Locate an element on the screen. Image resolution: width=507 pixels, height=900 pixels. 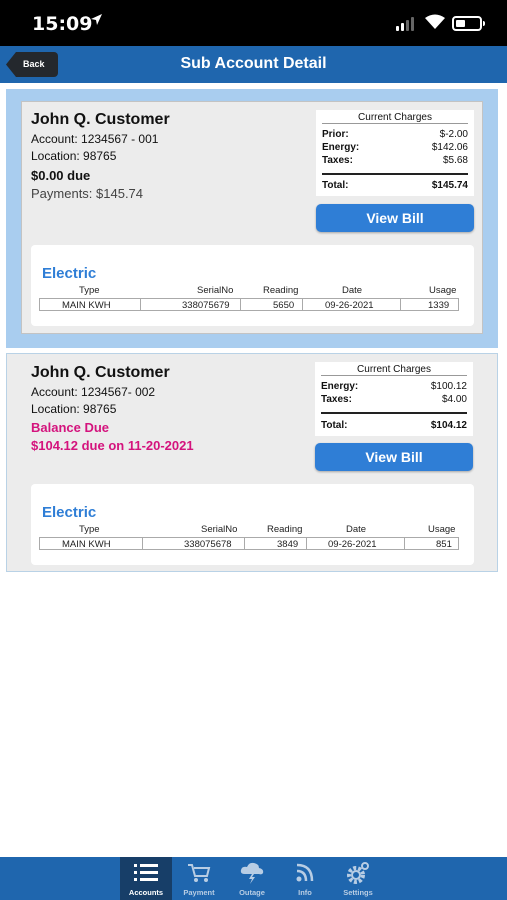
battery-icon is located at coordinates (468, 23).